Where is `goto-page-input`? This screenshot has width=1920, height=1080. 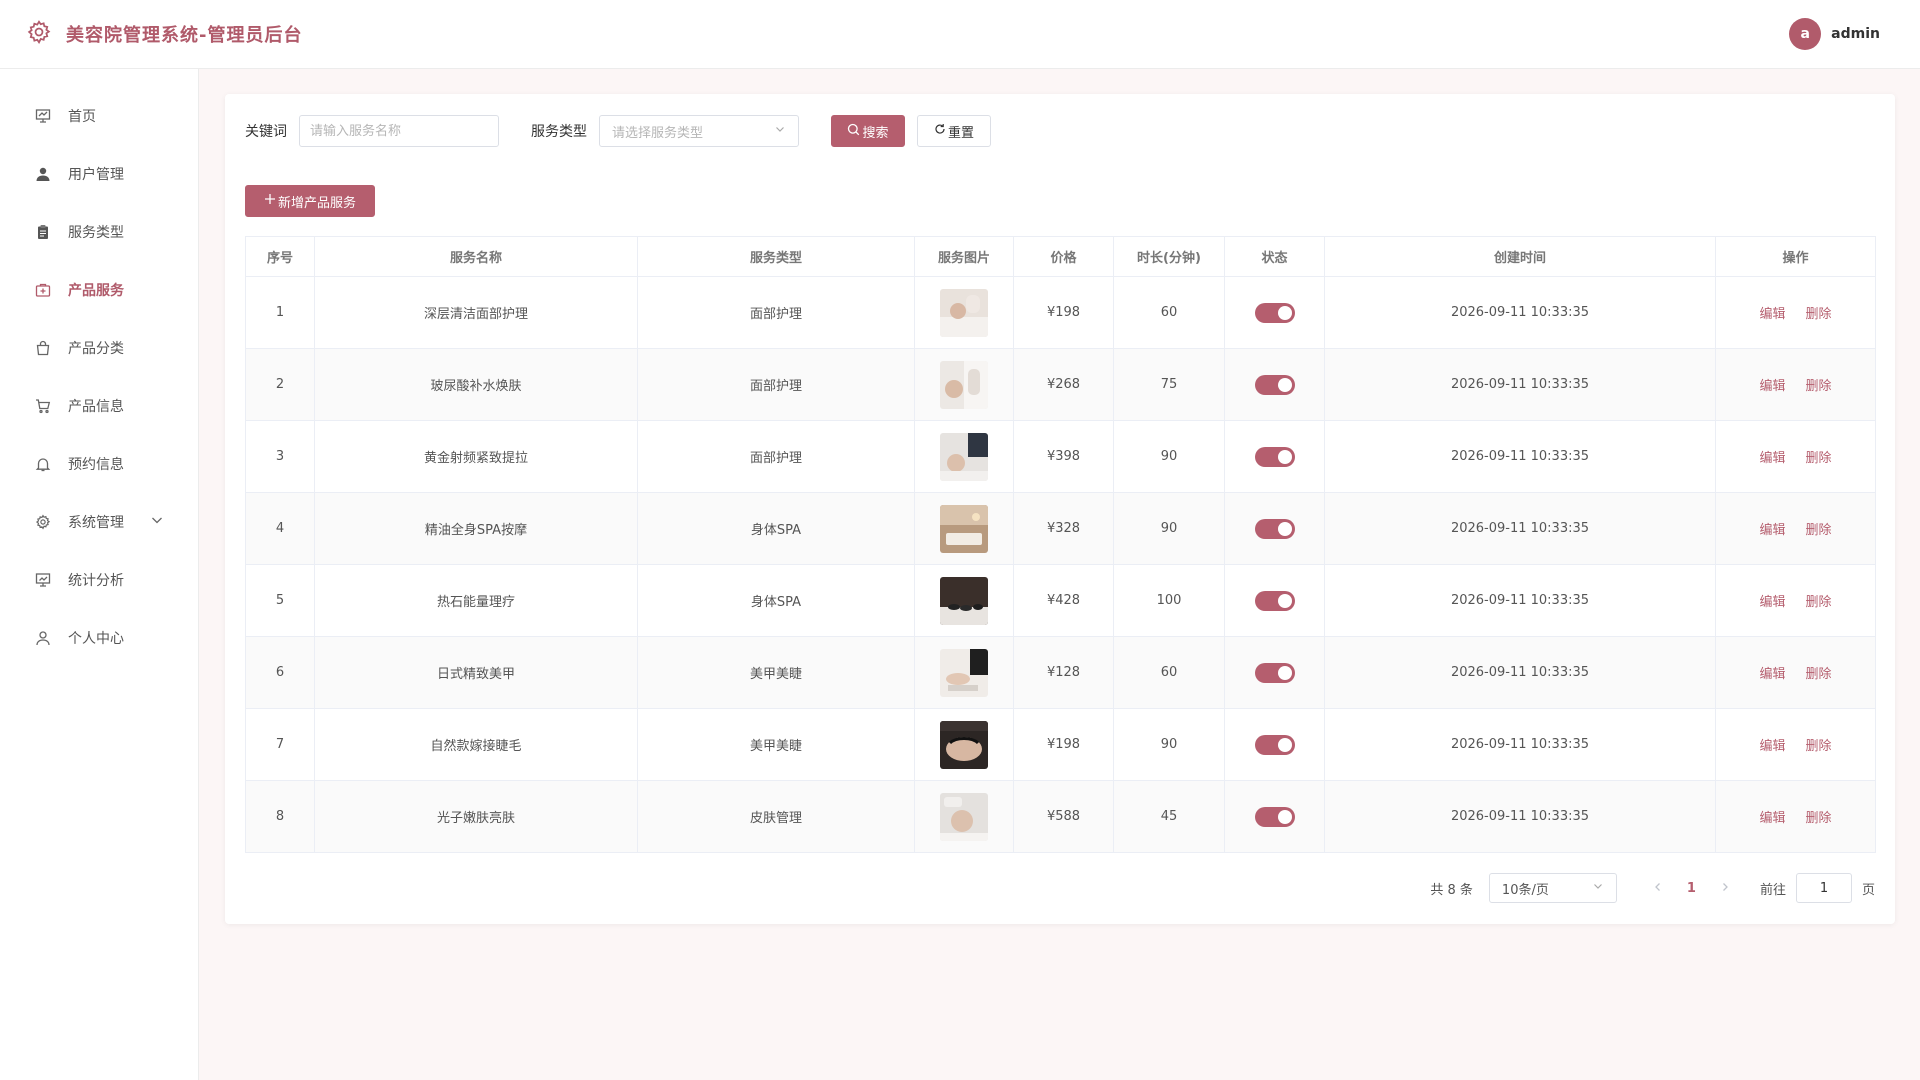 goto-page-input is located at coordinates (1823, 888).